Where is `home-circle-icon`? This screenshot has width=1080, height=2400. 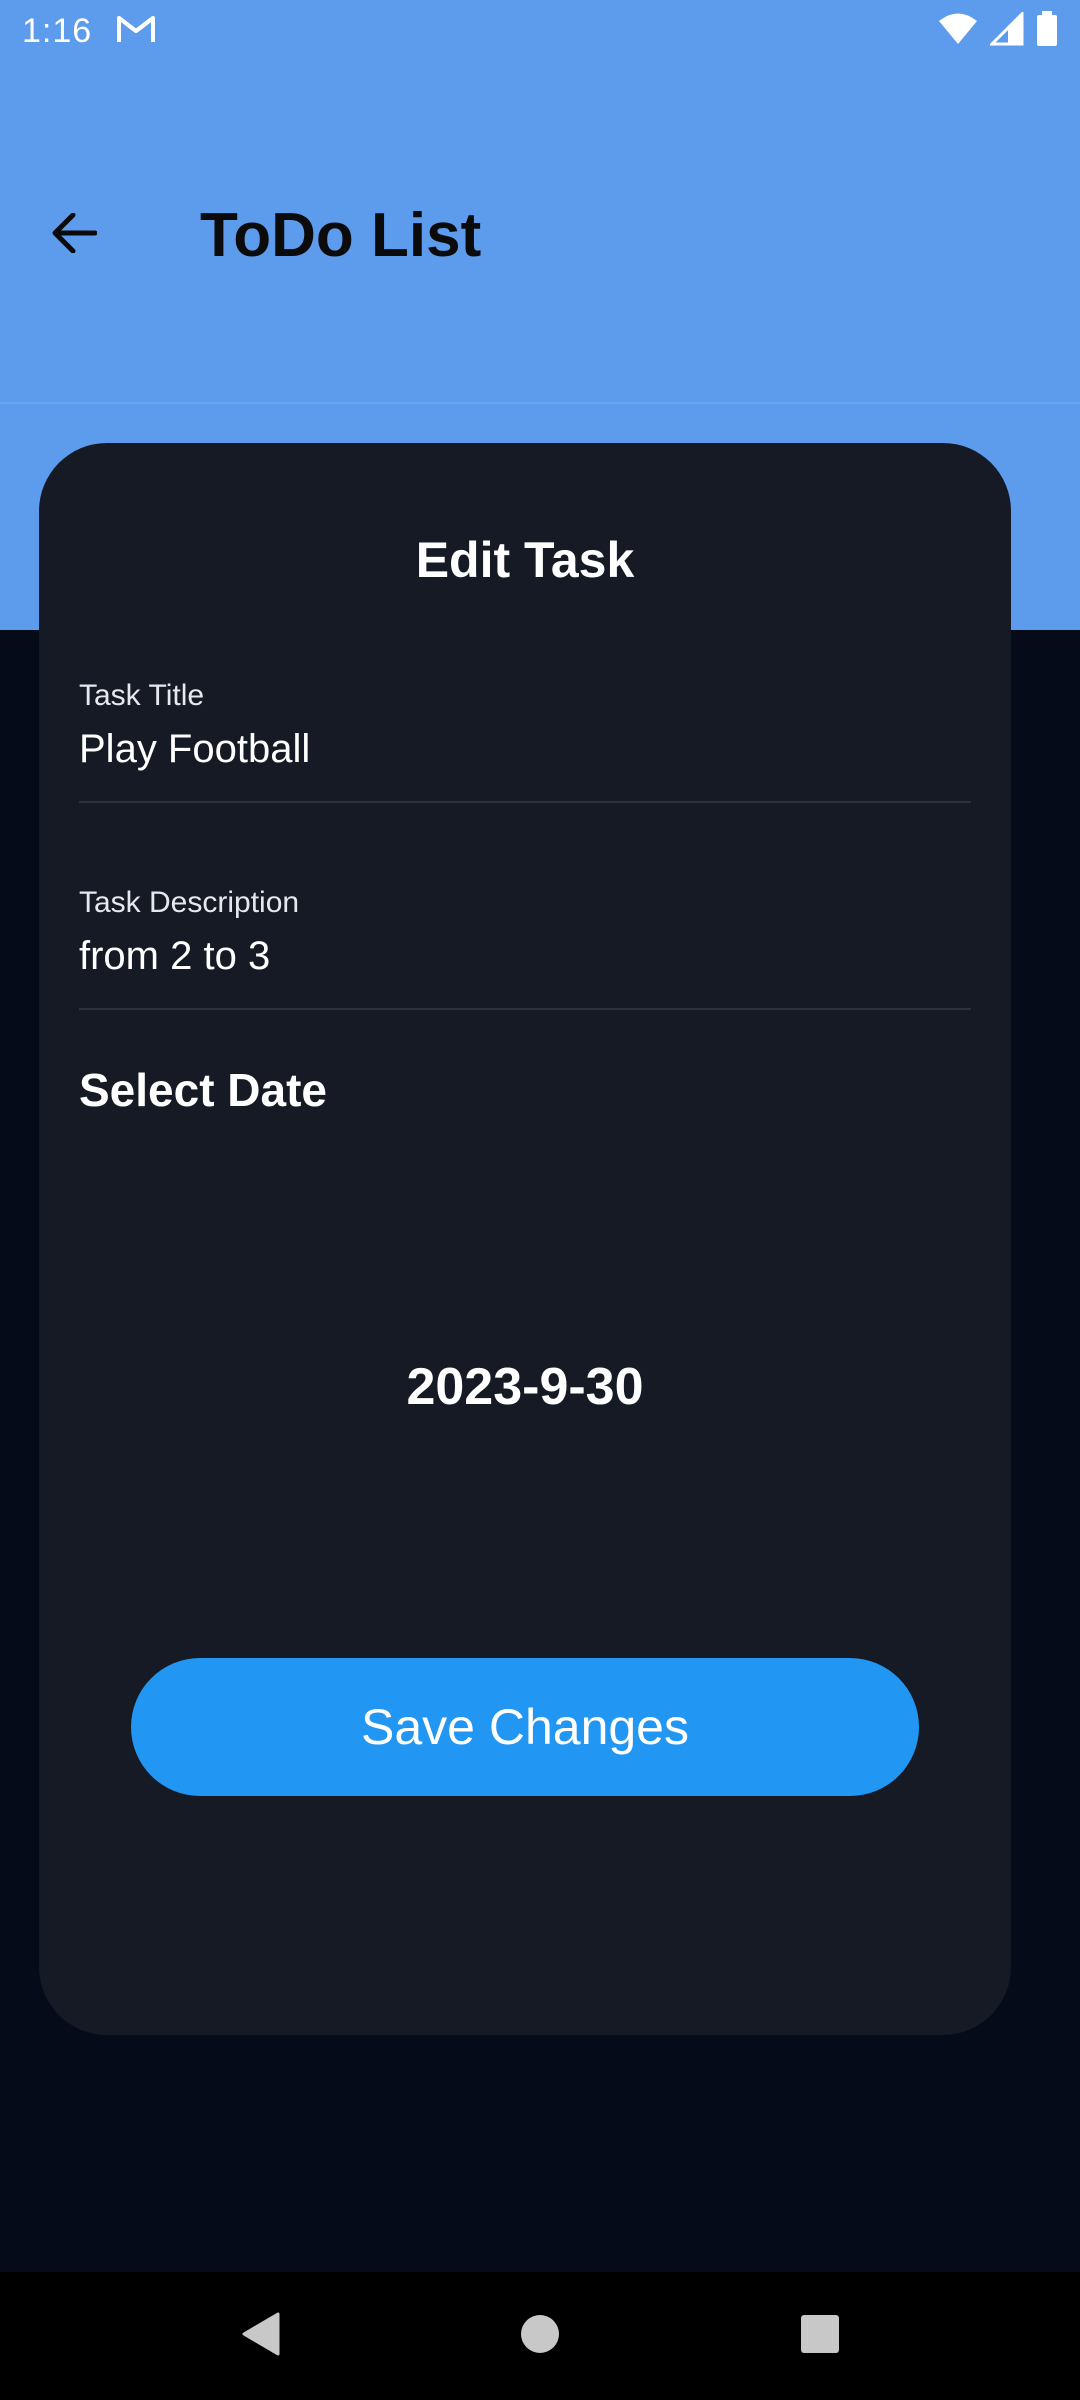
home-circle-icon is located at coordinates (540, 2336).